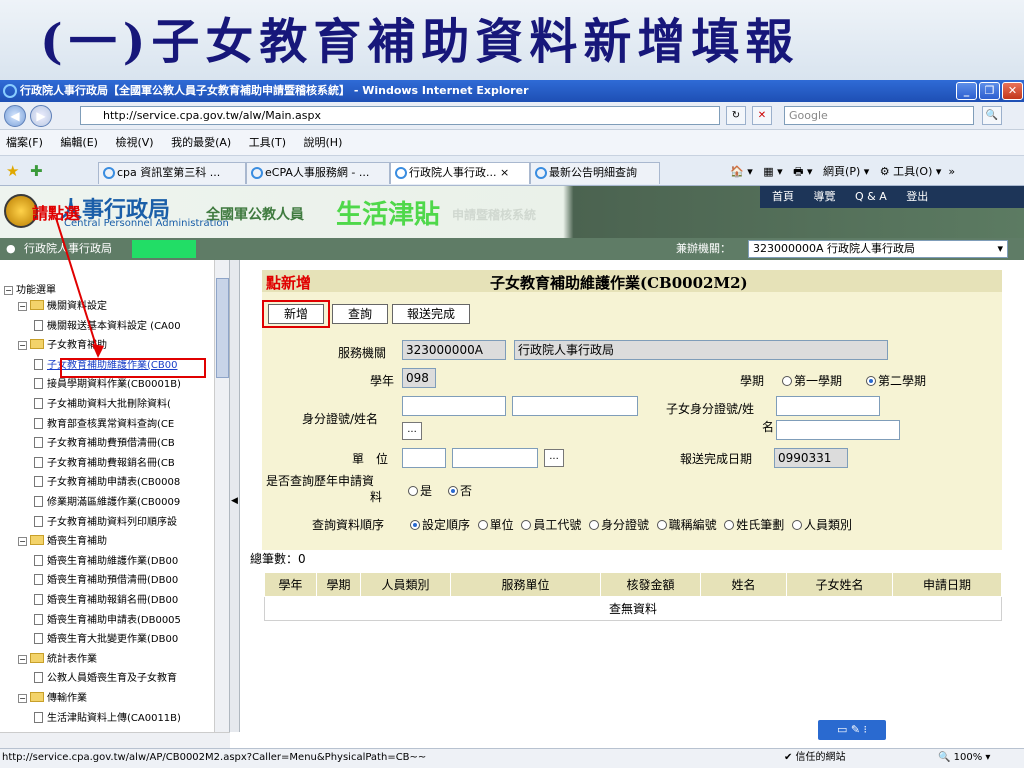 This screenshot has height=768, width=1024. I want to click on sidebar-item: 婚喪生育補助維護作業(DB00, so click(106, 561).